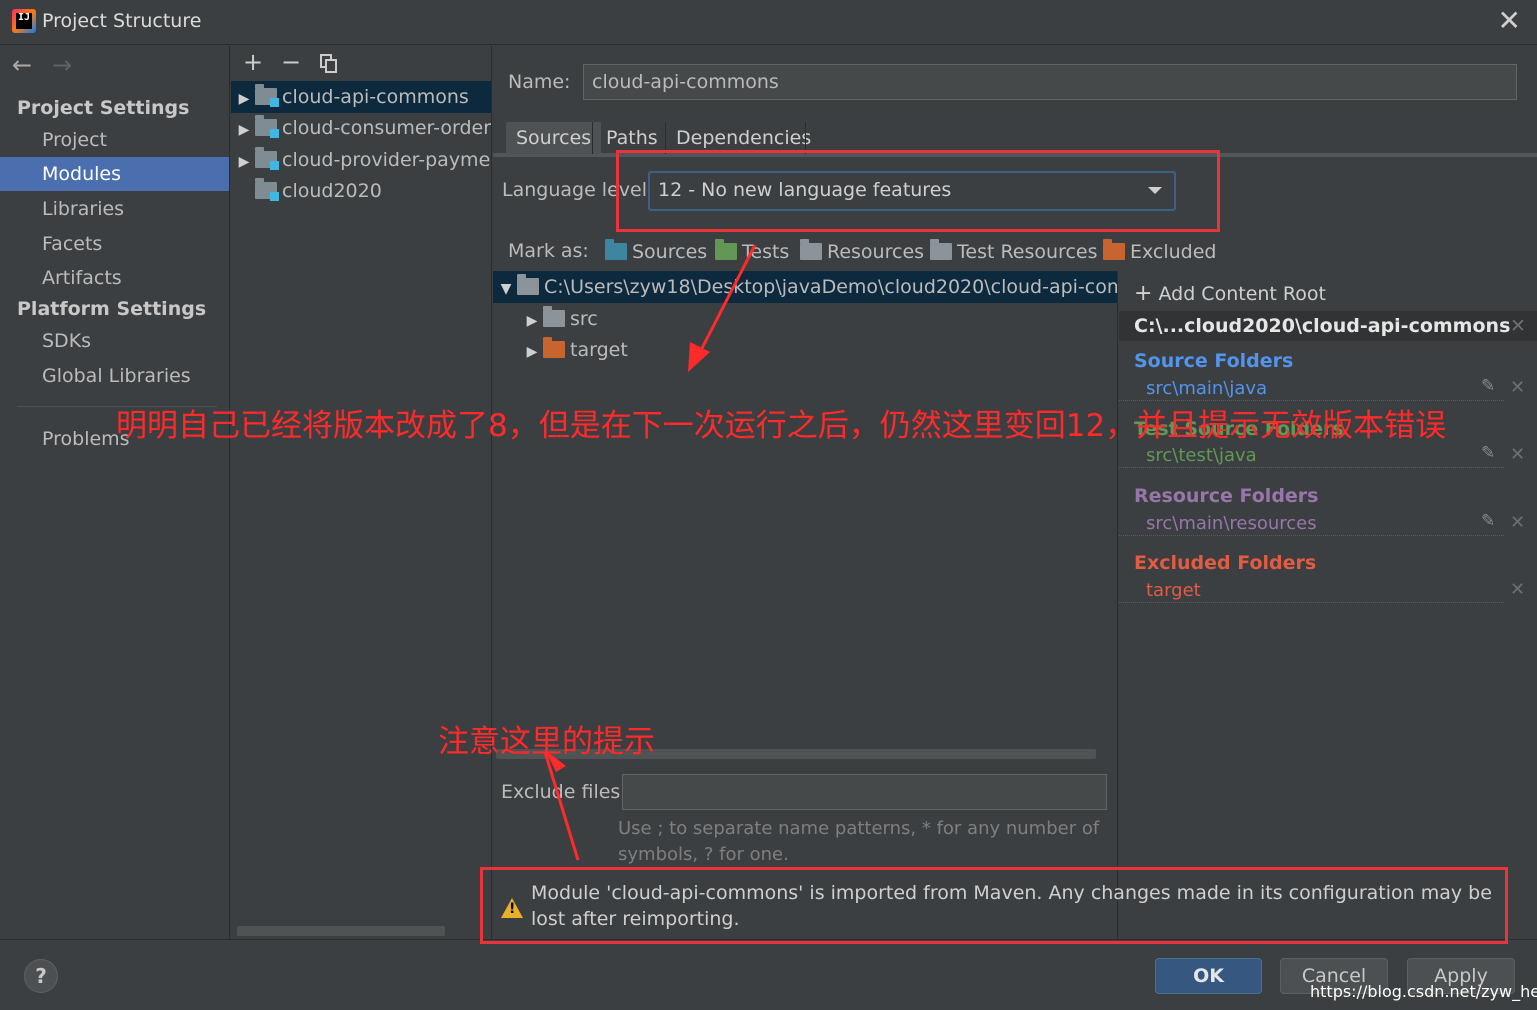 The image size is (1537, 1010). Describe the element at coordinates (722, 308) in the screenshot. I see `arrow-to-tree` at that location.